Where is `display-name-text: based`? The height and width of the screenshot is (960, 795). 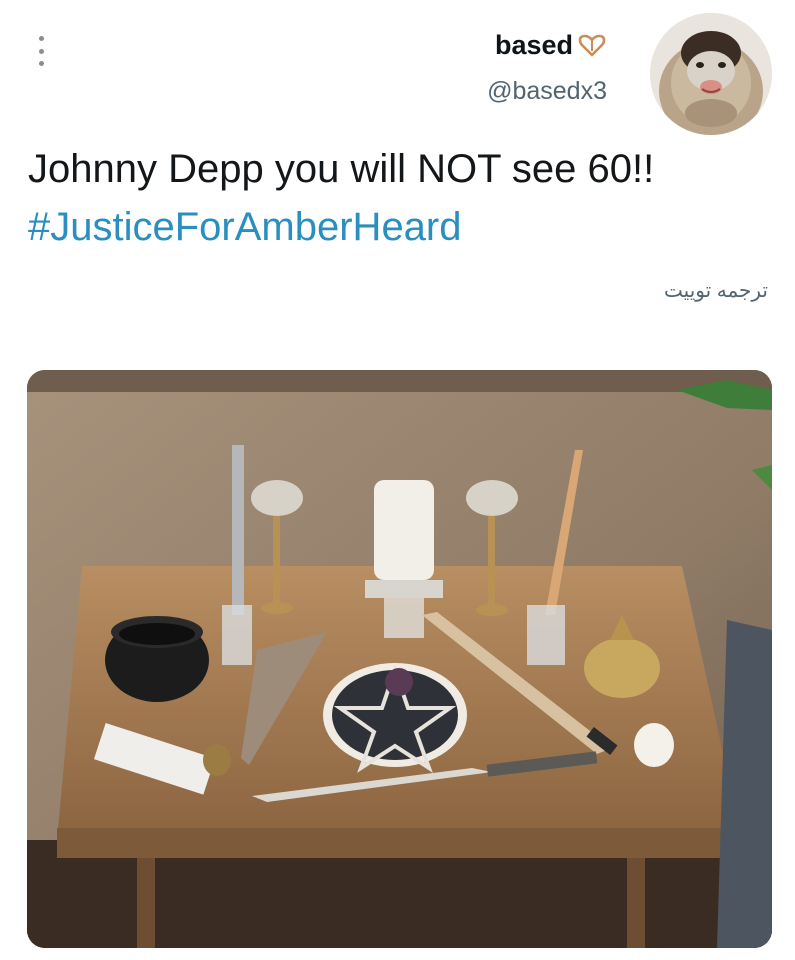
display-name-text: based is located at coordinates (533, 45).